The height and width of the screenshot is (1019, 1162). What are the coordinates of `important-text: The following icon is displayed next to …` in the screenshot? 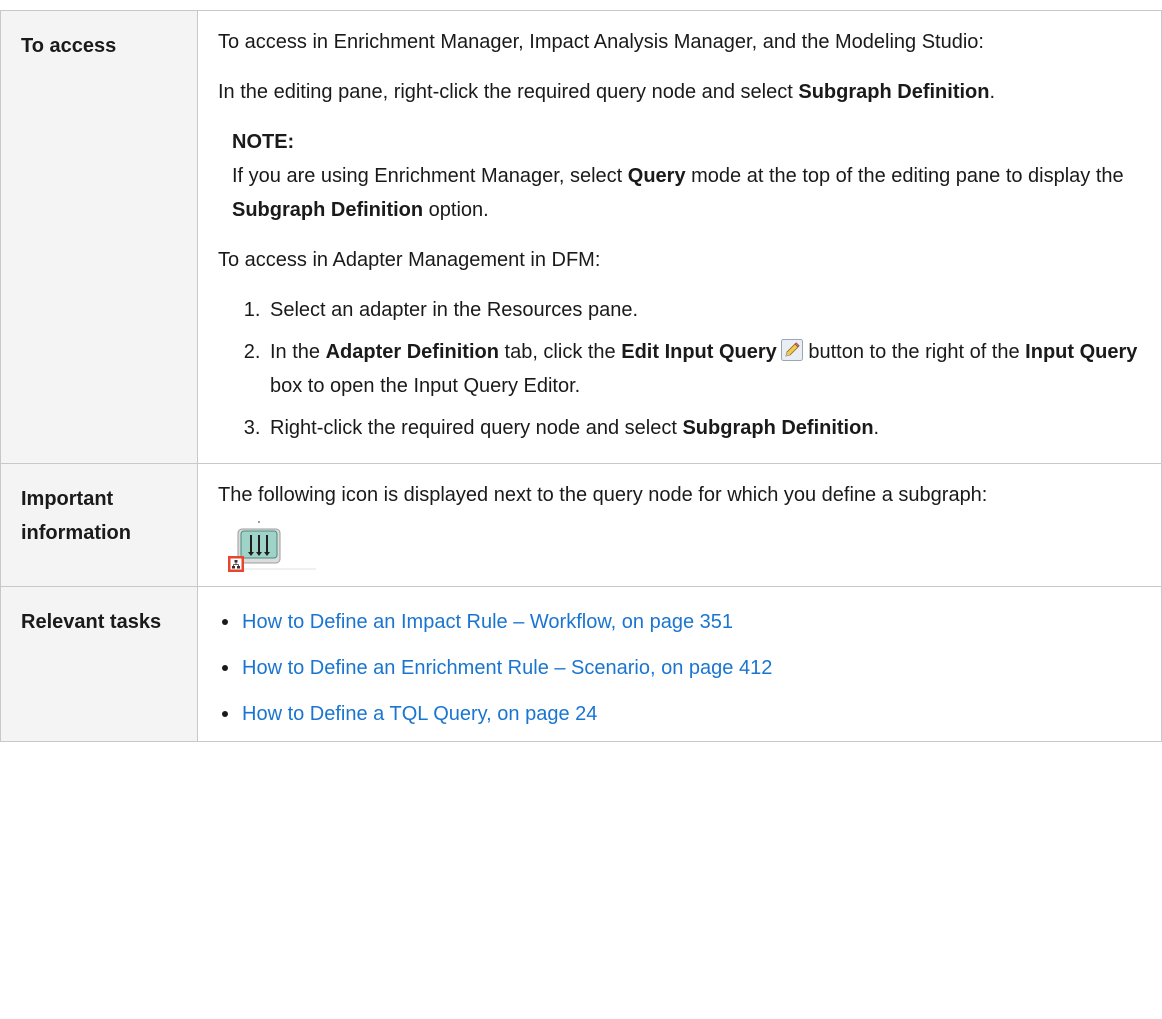 It's located at (603, 495).